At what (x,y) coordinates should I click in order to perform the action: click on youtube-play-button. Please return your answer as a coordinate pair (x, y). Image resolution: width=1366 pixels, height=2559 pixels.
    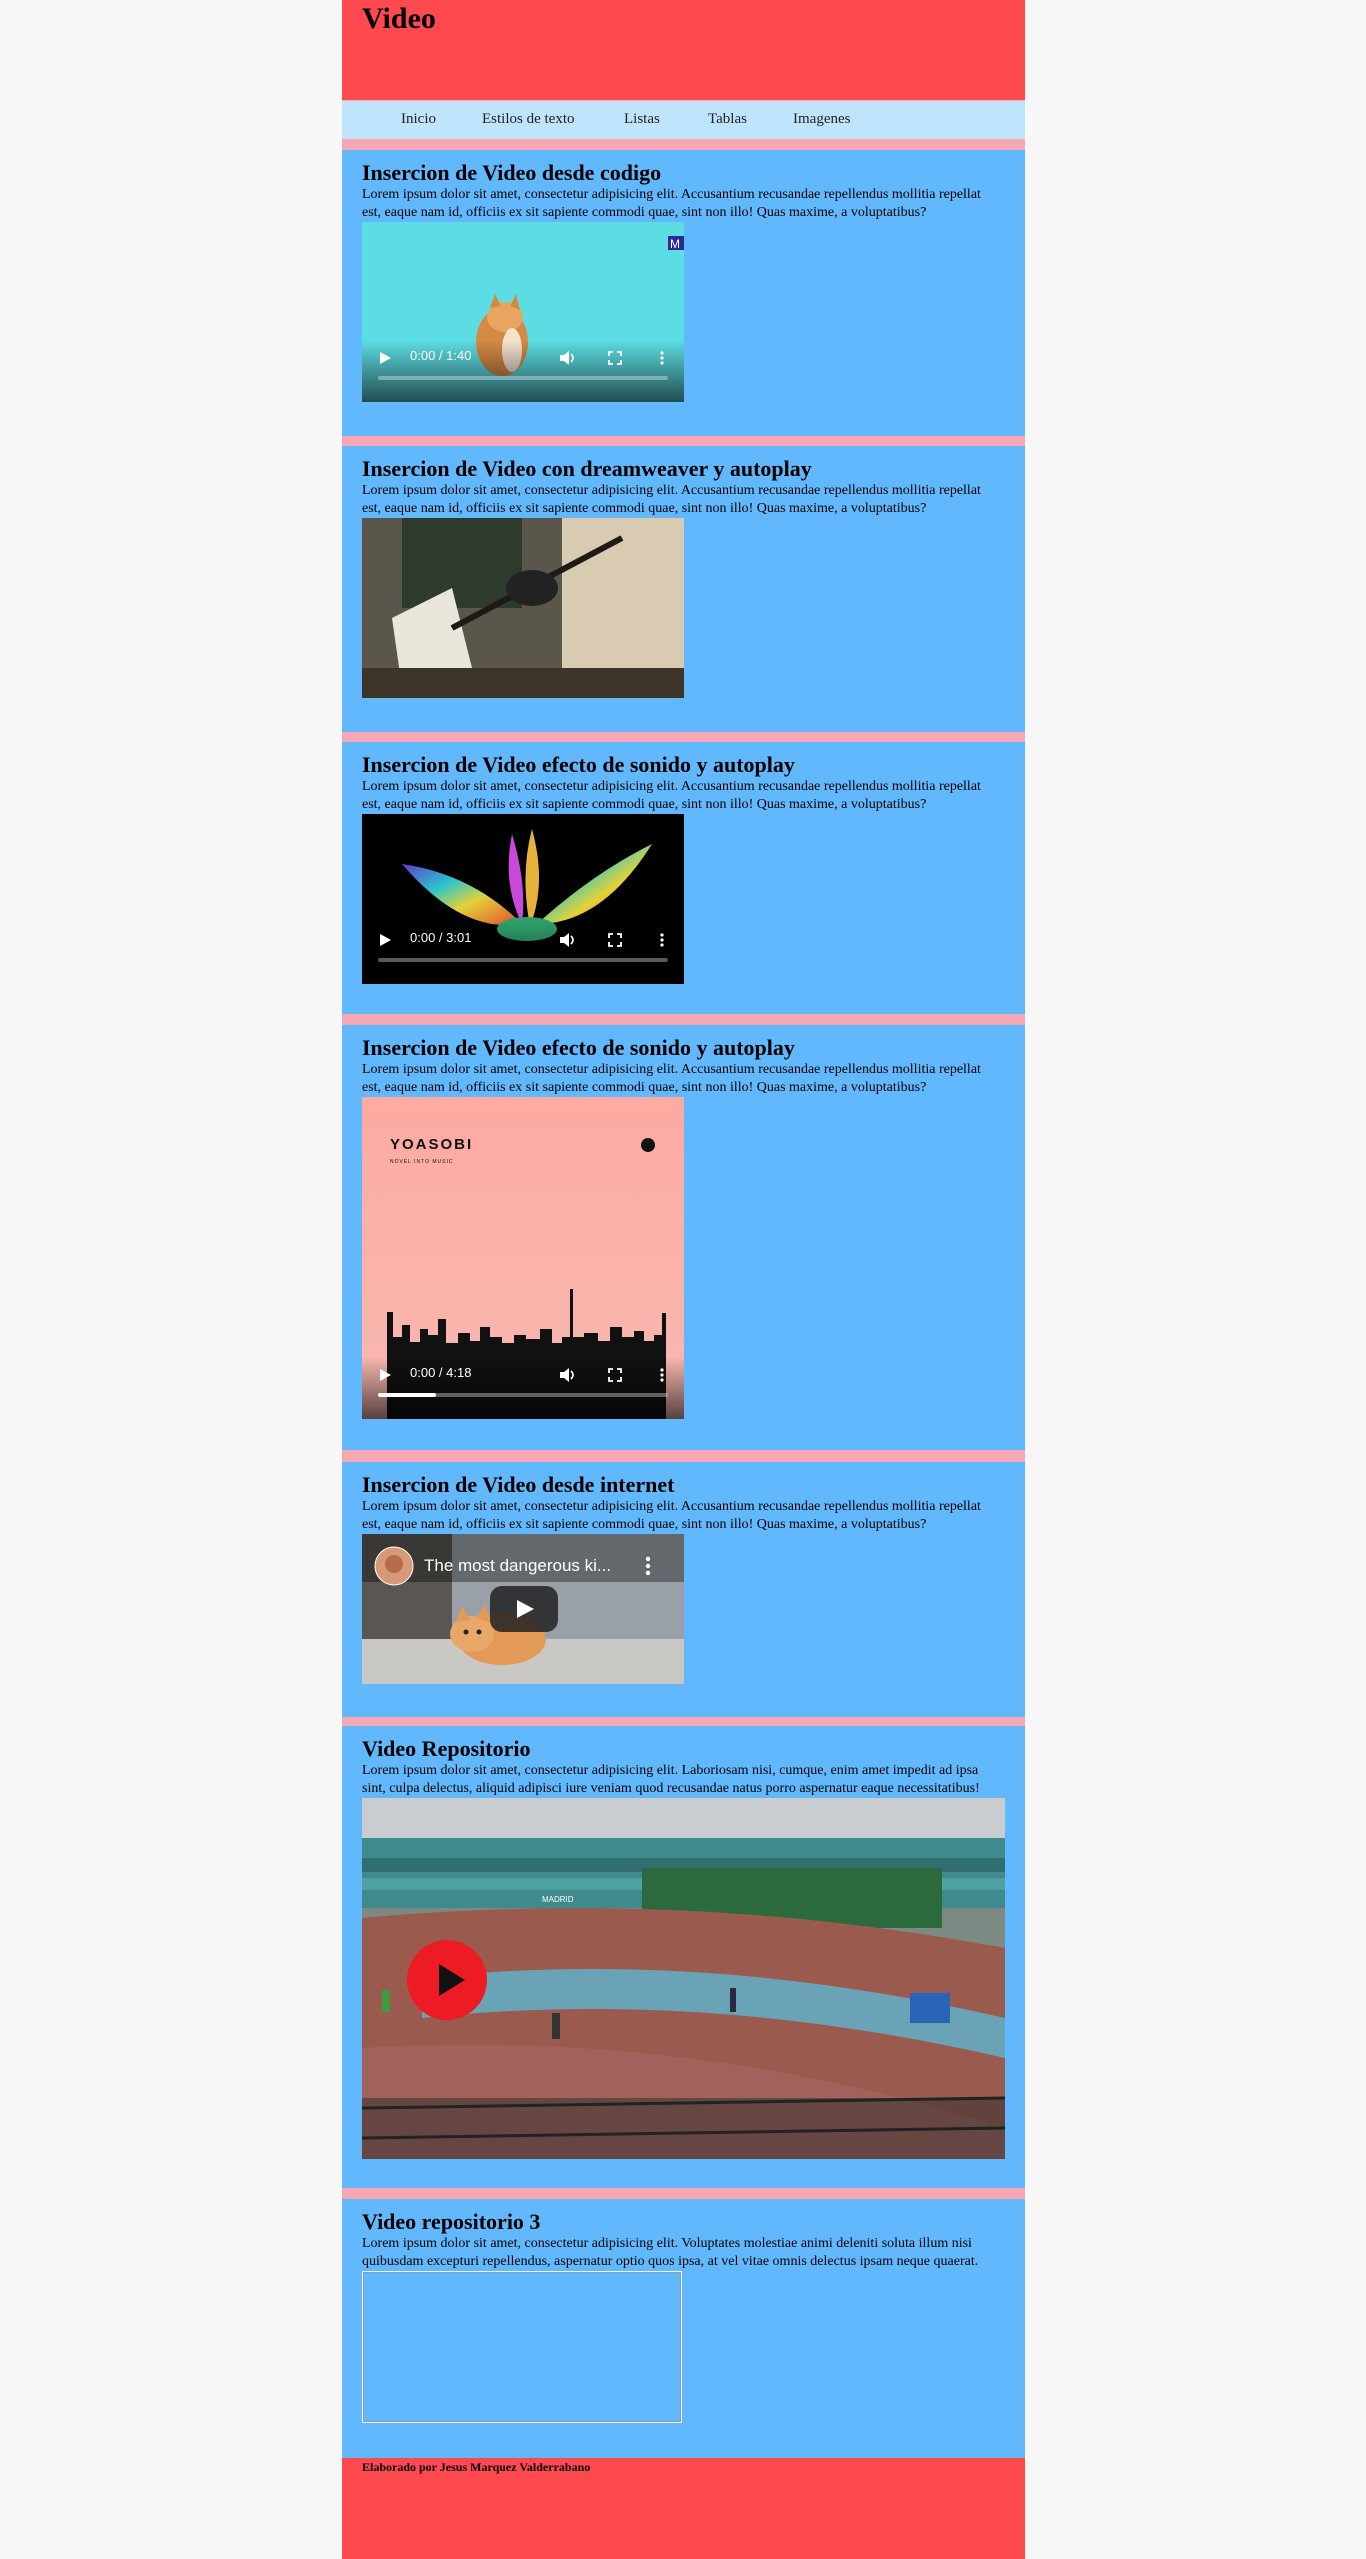
    Looking at the image, I should click on (524, 1609).